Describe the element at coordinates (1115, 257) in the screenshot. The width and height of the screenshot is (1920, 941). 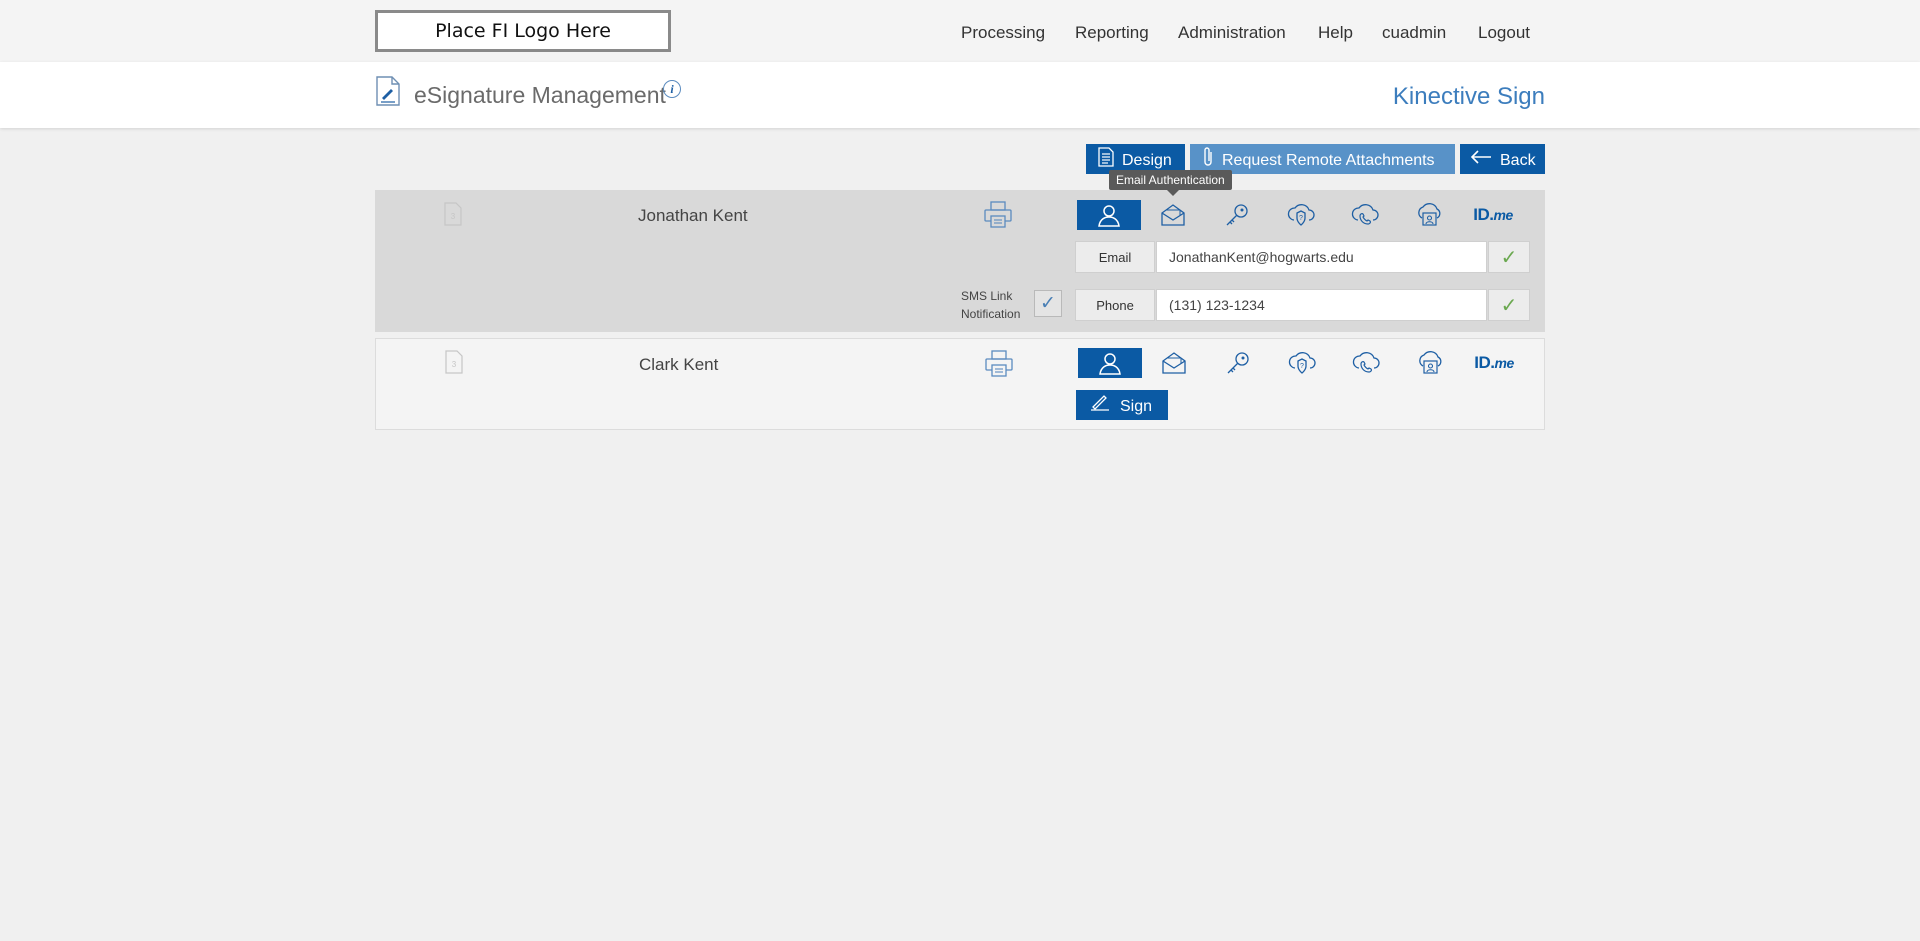
I see `email-label: Email` at that location.